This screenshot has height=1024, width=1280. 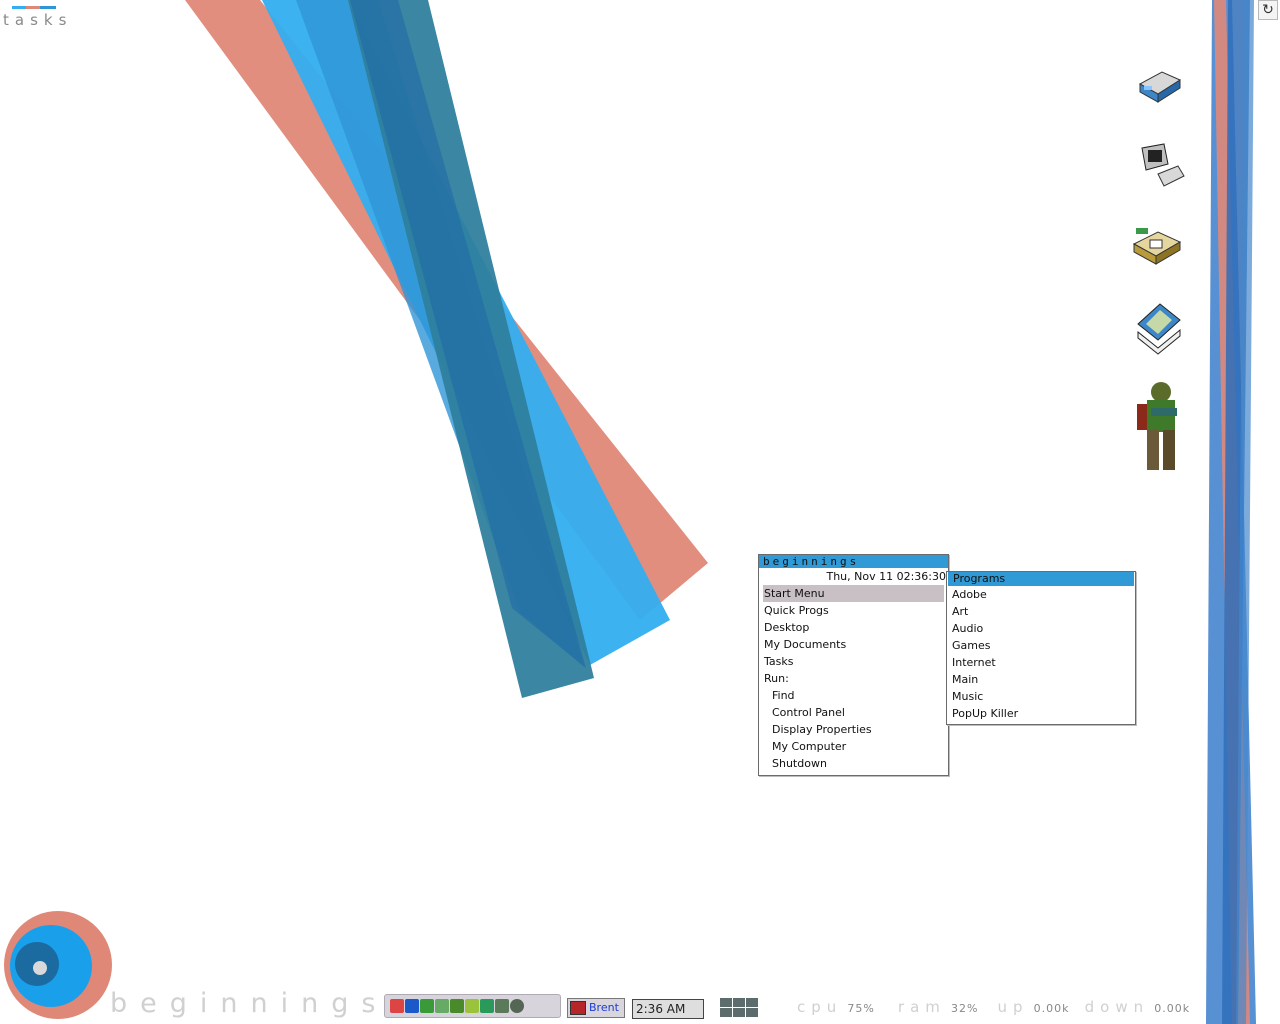 What do you see at coordinates (853, 593) in the screenshot?
I see `menu-item-start-menu: Start Menu` at bounding box center [853, 593].